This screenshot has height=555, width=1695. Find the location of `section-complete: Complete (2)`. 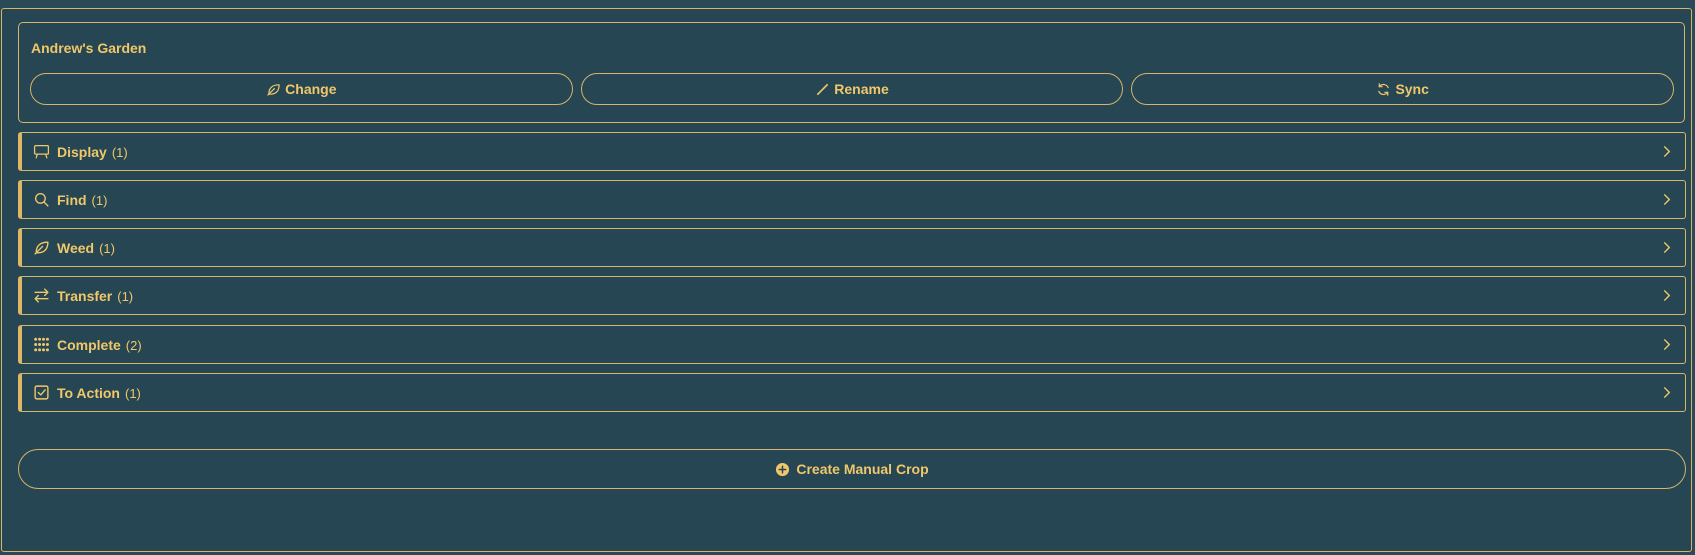

section-complete: Complete (2) is located at coordinates (852, 344).